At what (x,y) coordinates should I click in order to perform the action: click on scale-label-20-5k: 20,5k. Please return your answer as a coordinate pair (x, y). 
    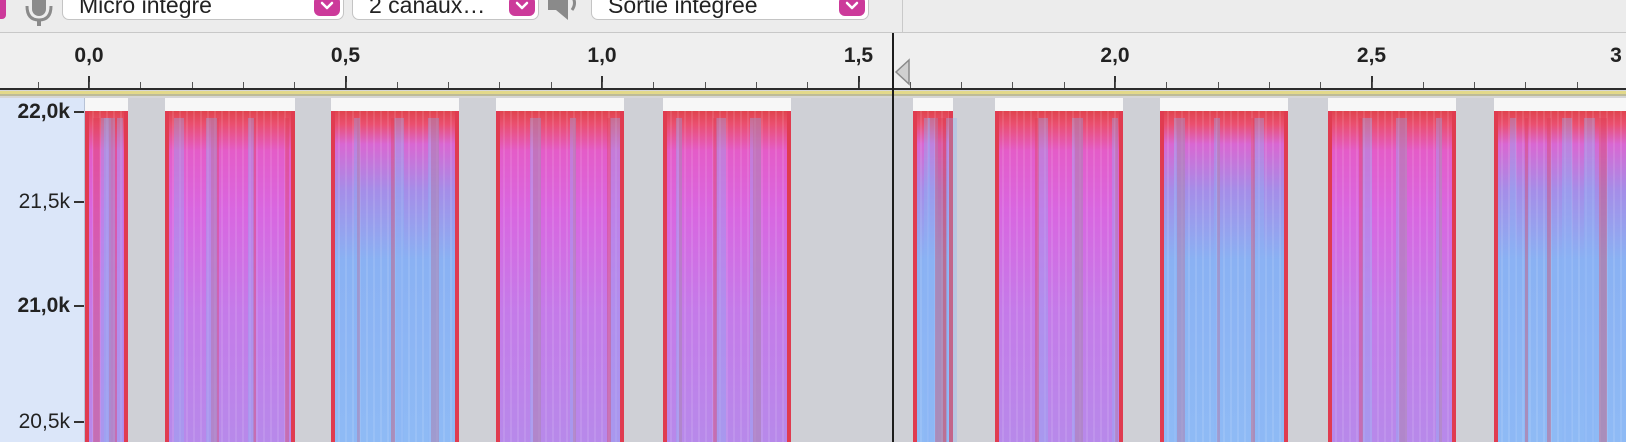
    Looking at the image, I should click on (44, 421).